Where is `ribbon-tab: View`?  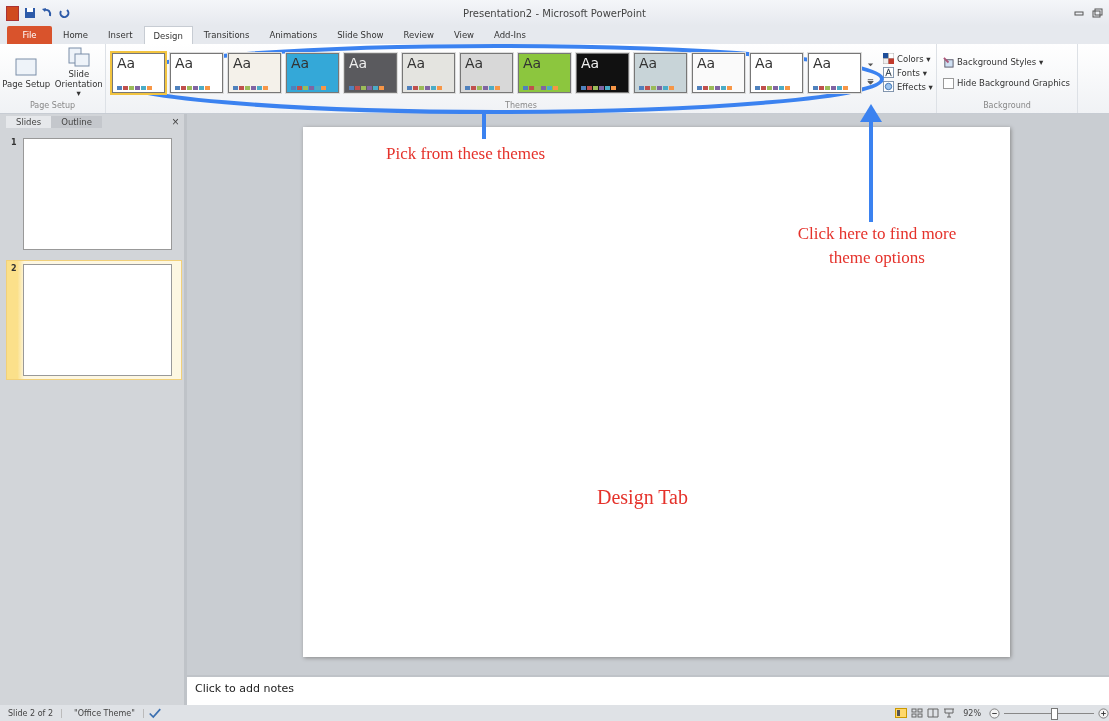
ribbon-tab: View is located at coordinates (464, 35).